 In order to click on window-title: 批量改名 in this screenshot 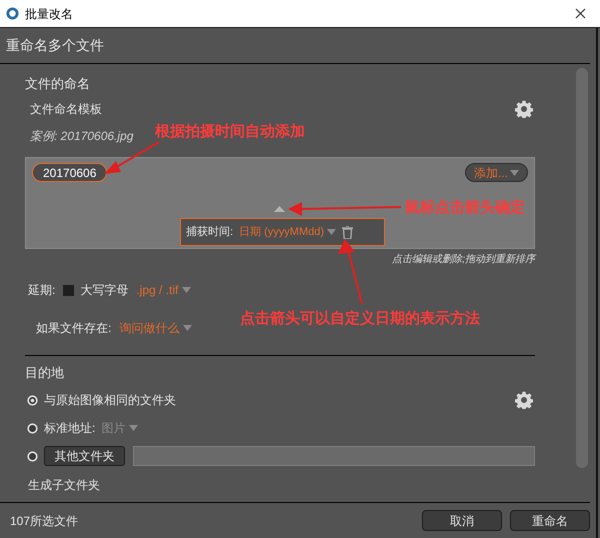, I will do `click(49, 14)`.